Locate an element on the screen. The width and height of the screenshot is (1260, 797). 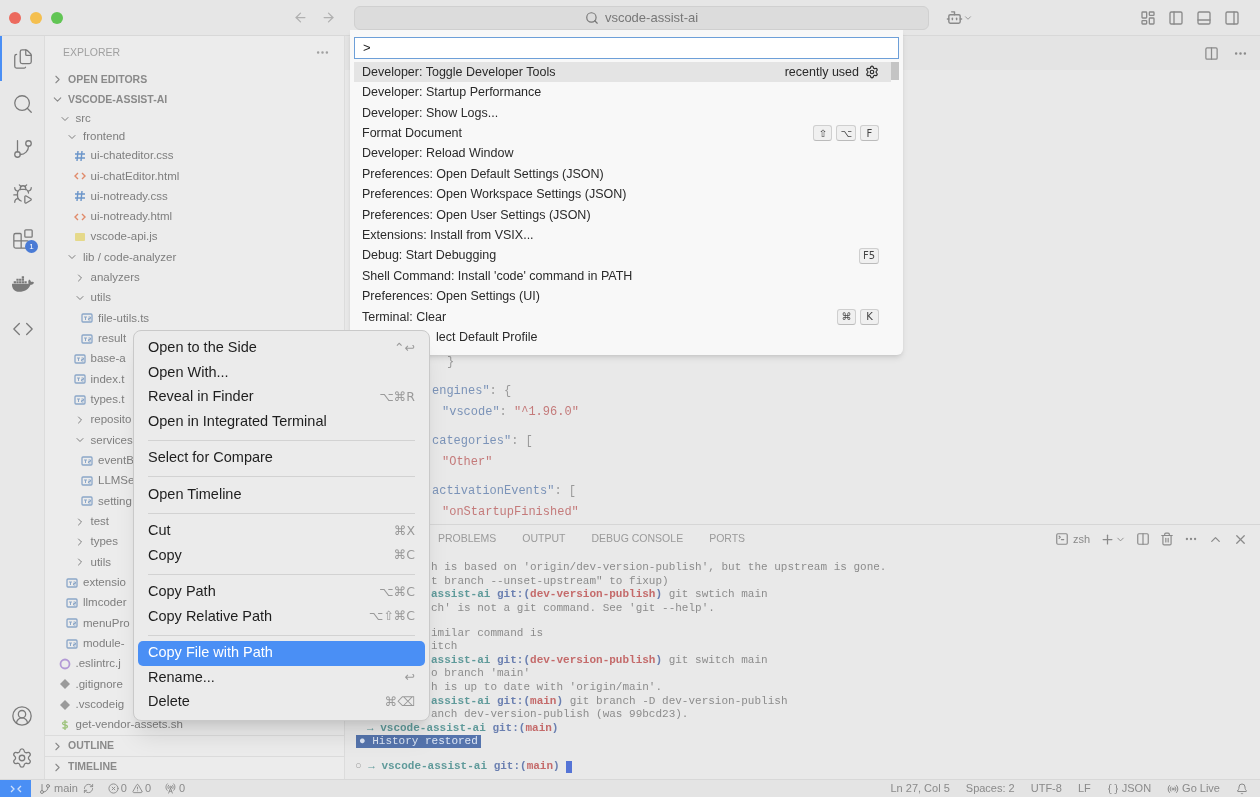
terminal-line: → vscode-assist-ai git:(main) is located at coordinates (463, 728).